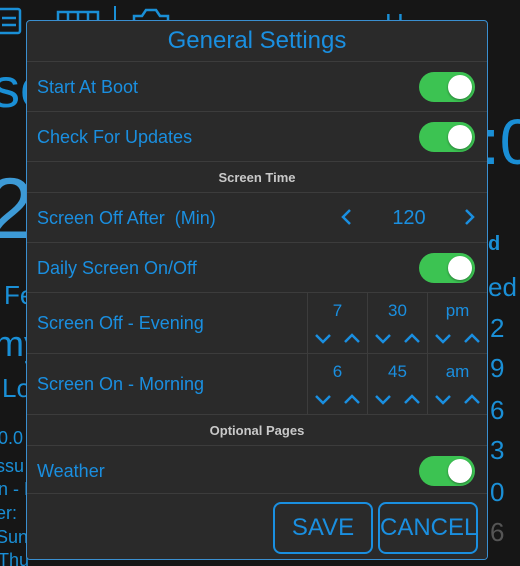  What do you see at coordinates (120, 323) in the screenshot?
I see `screen-off-evening-label: Screen Off - Evening` at bounding box center [120, 323].